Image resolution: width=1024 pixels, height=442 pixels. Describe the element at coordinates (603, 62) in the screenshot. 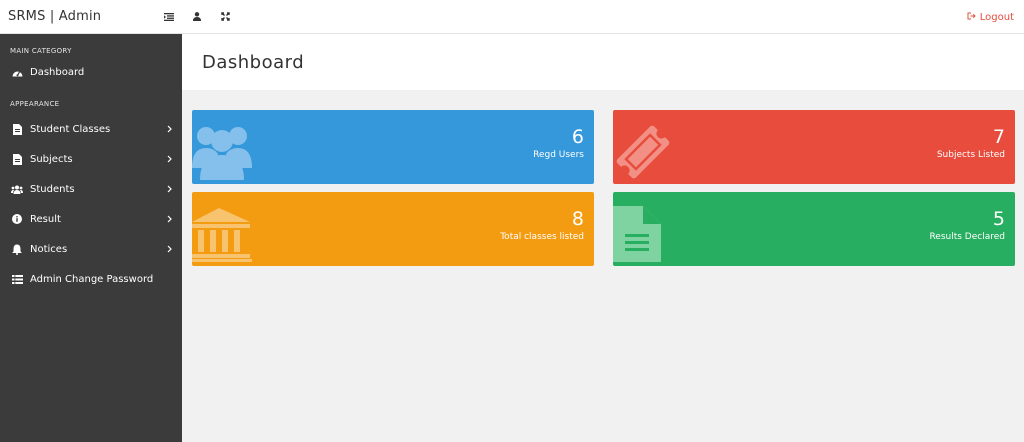

I see `page-header: Dashboard` at that location.